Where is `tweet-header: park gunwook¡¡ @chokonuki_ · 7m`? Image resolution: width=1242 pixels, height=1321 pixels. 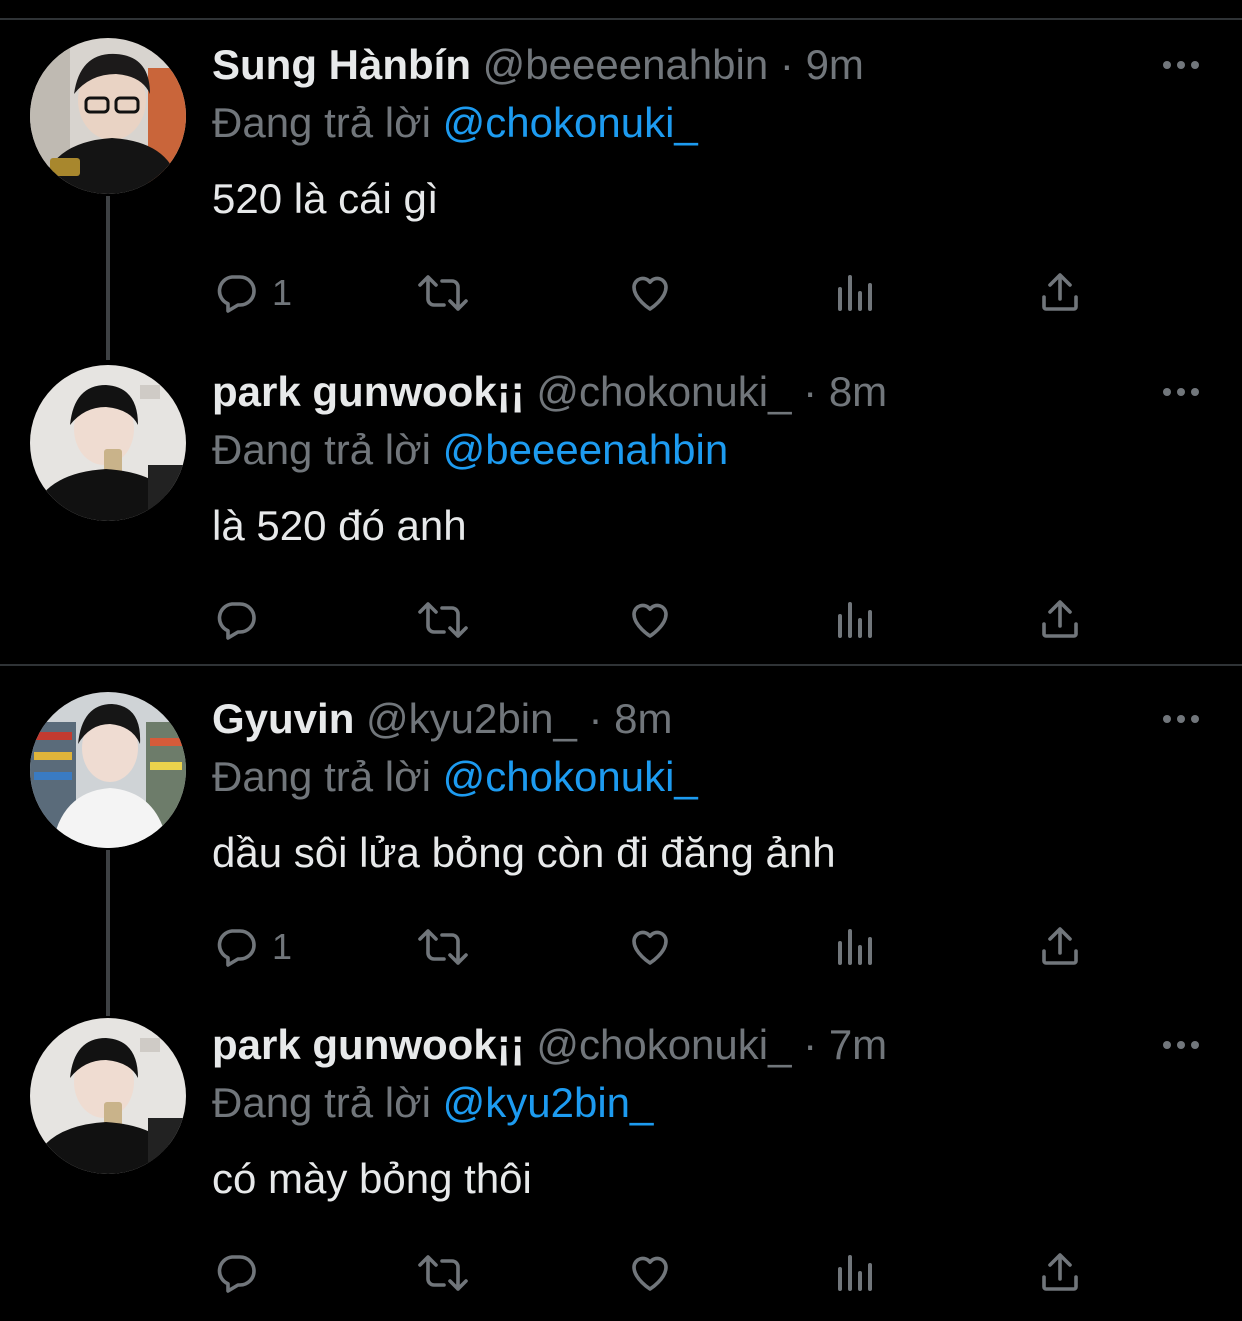
tweet-header: park gunwook¡¡ @chokonuki_ · 7m is located at coordinates (549, 1045).